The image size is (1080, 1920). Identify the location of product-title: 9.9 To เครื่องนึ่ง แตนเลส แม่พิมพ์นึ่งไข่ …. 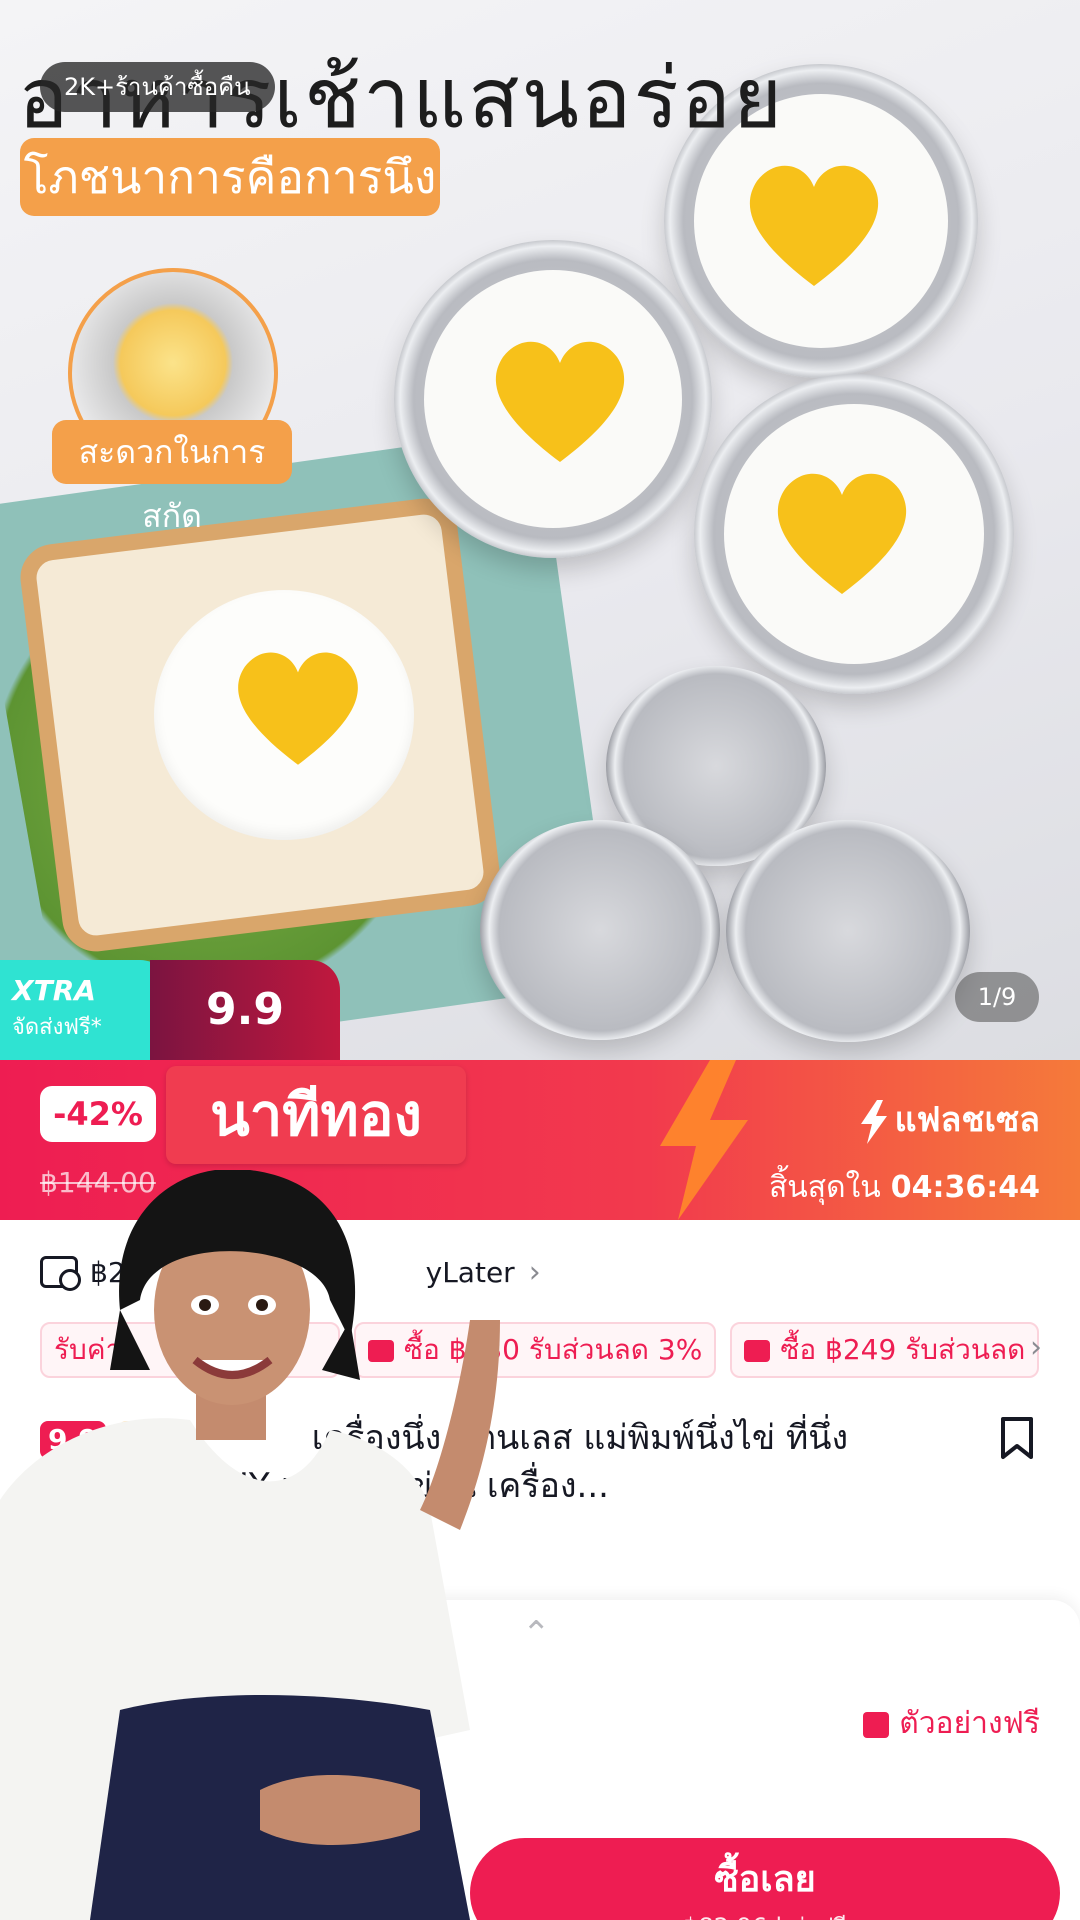
(505, 1462).